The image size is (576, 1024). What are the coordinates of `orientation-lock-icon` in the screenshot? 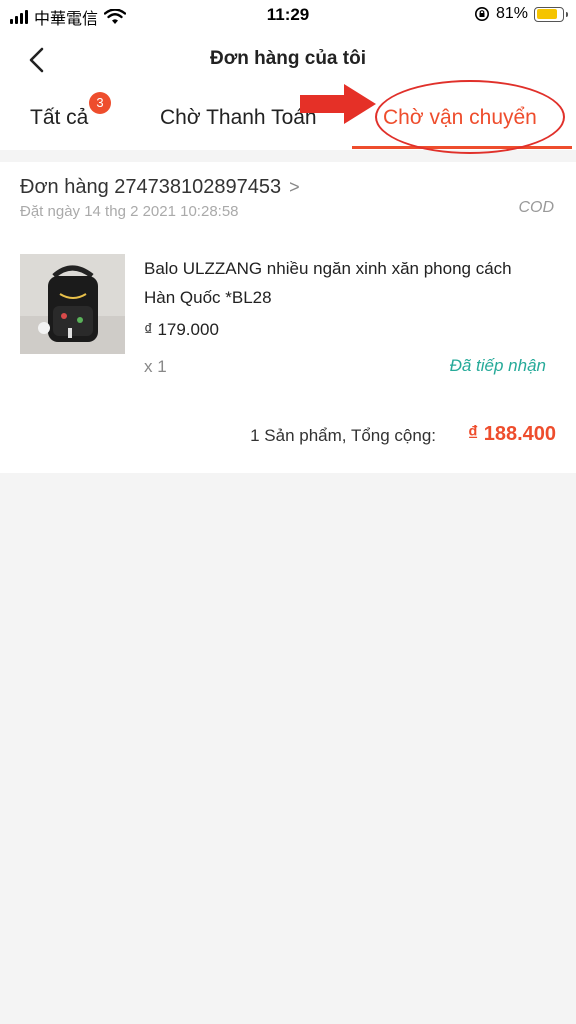 It's located at (481, 14).